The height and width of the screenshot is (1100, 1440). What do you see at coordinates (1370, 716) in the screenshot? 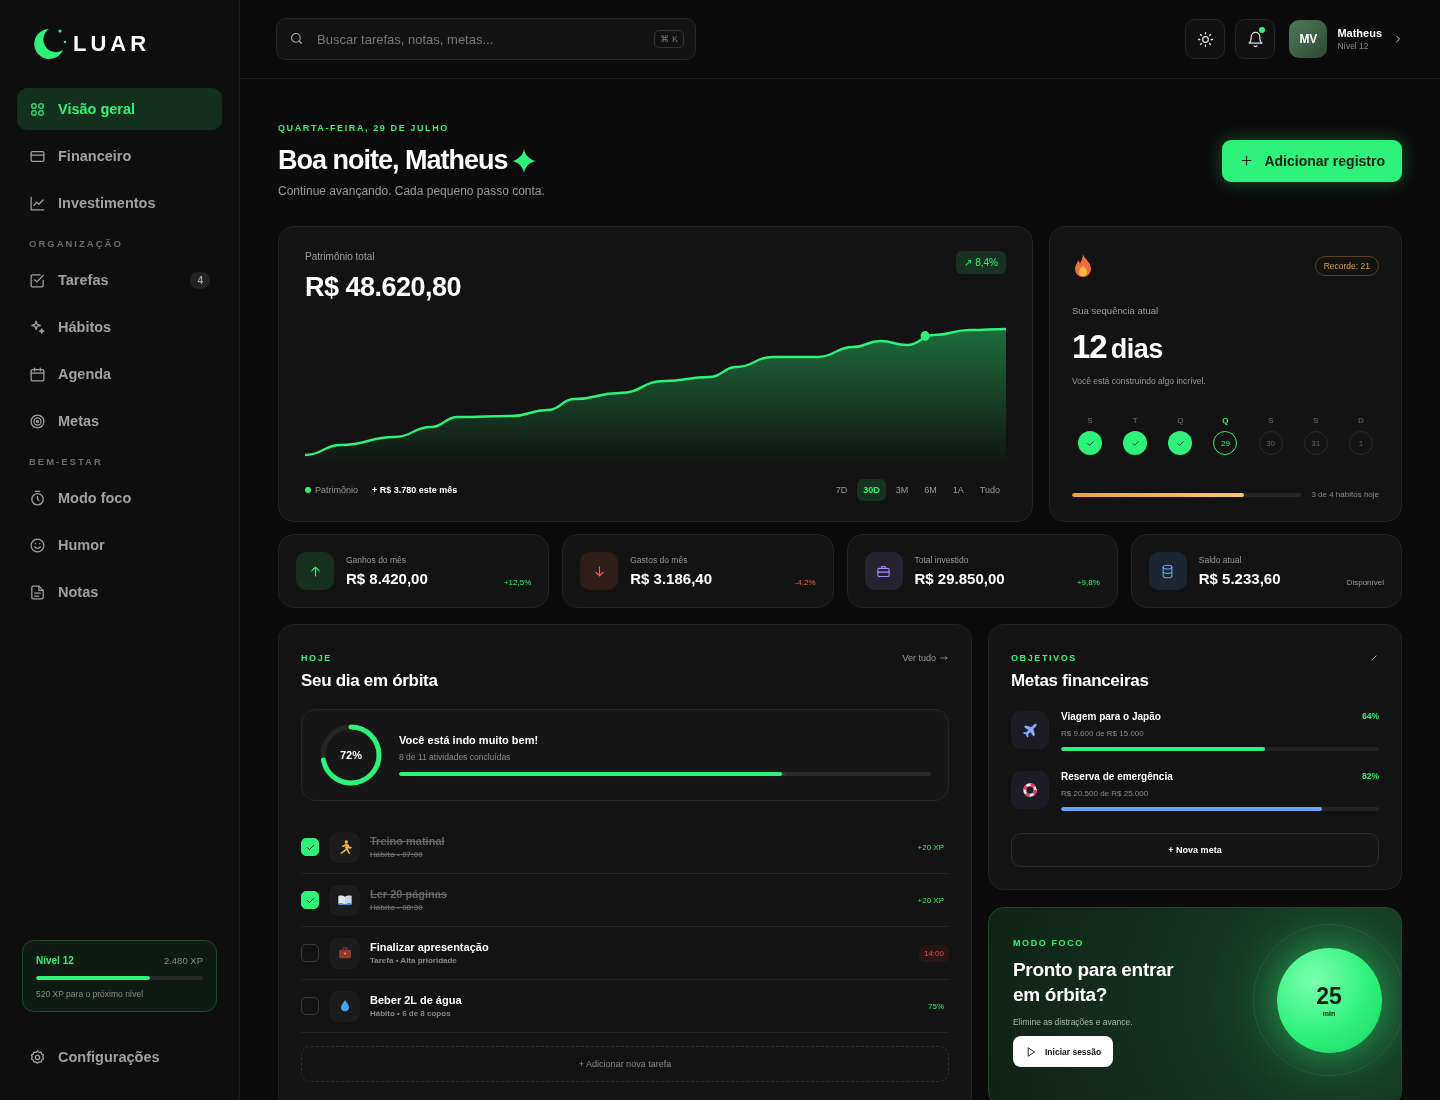
I see `goal-percent: 64%` at bounding box center [1370, 716].